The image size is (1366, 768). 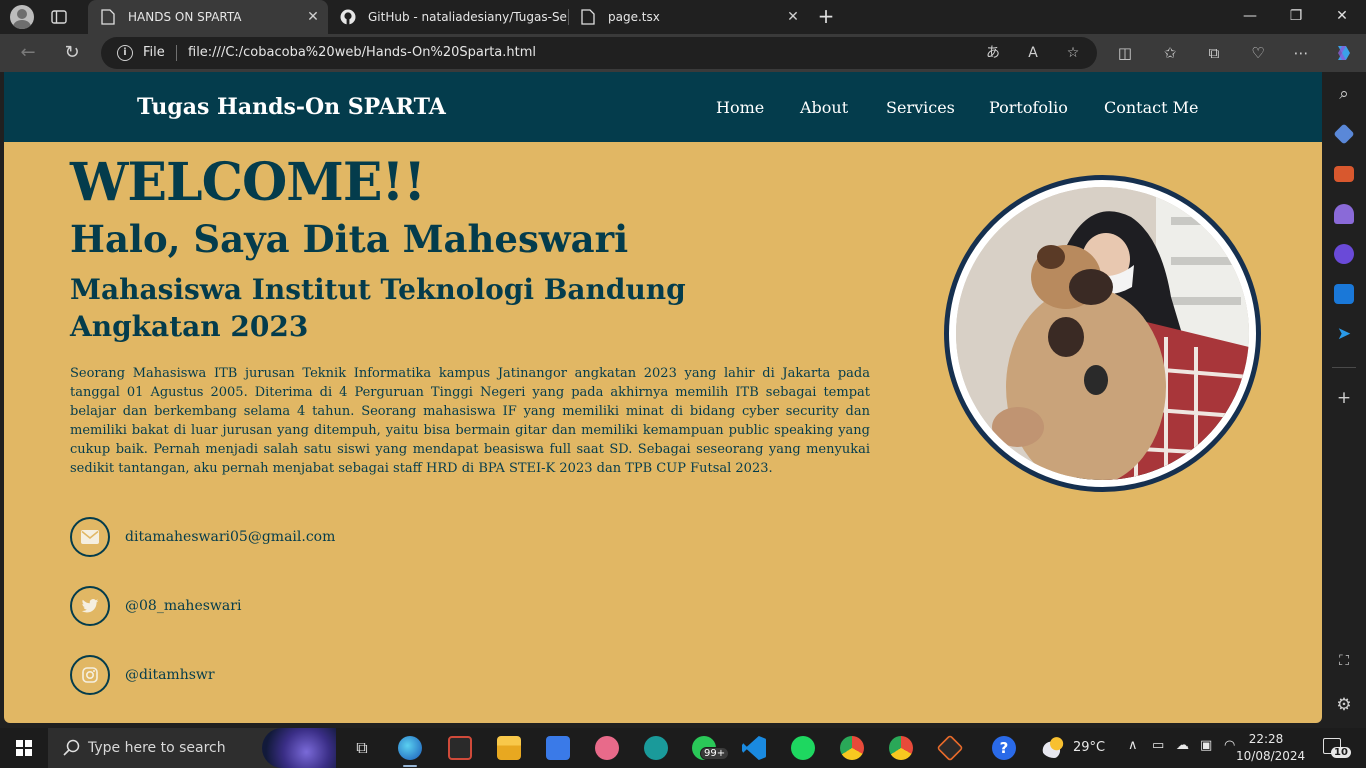 What do you see at coordinates (1344, 294) in the screenshot?
I see `outlook-icon` at bounding box center [1344, 294].